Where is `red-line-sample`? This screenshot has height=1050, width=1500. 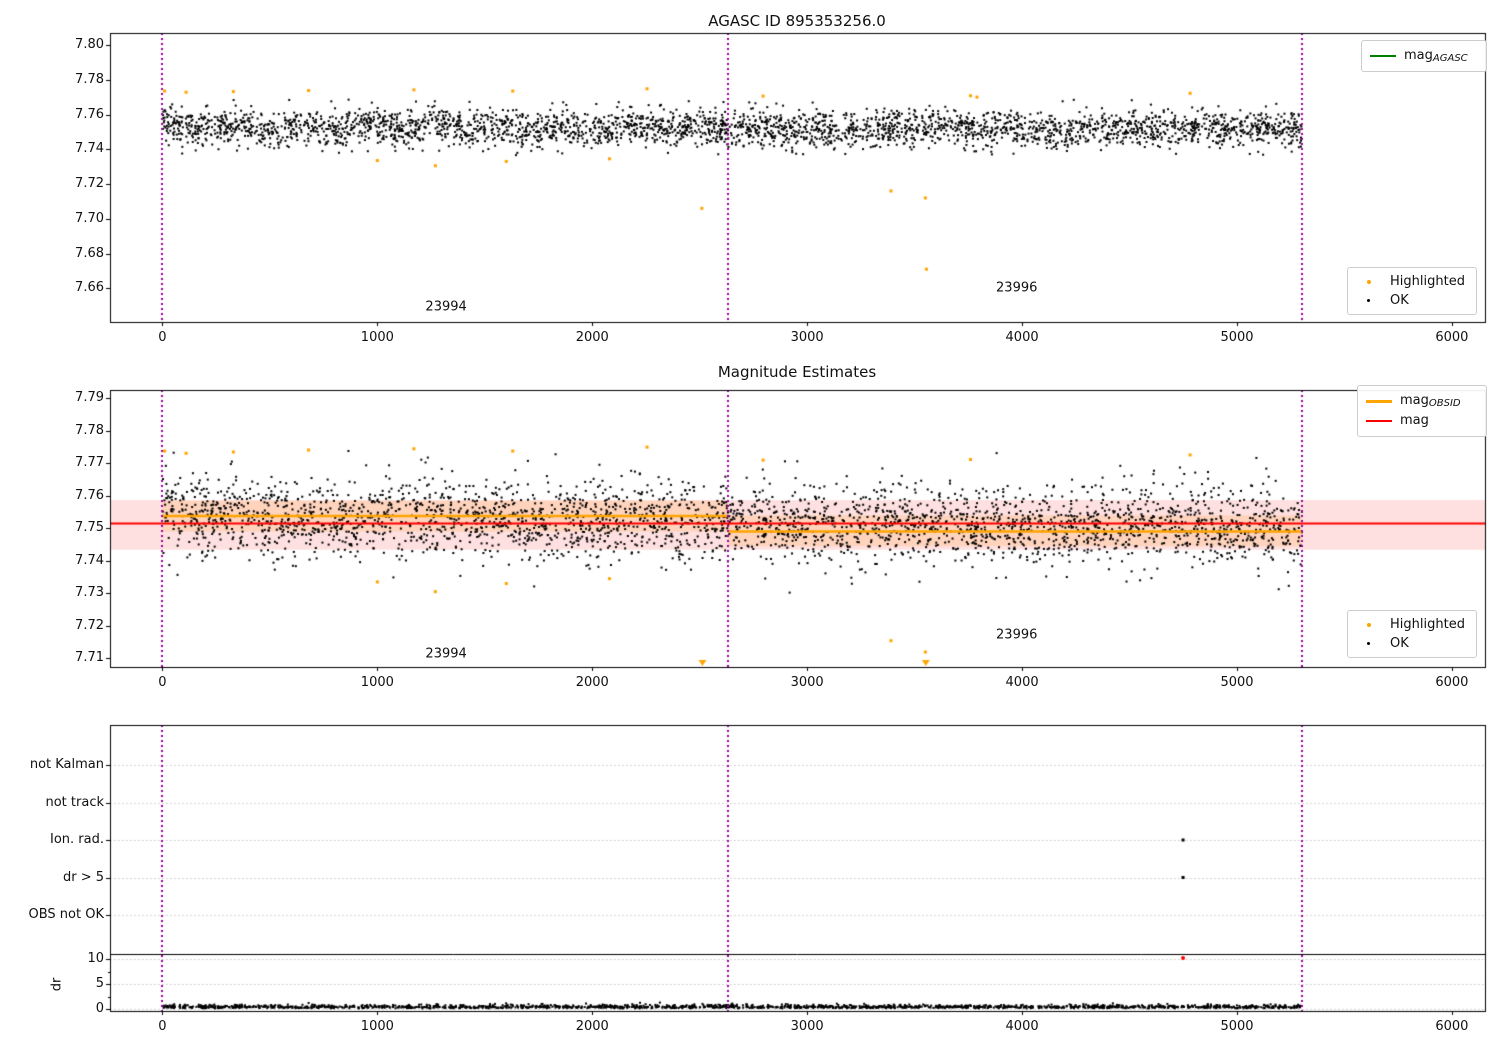
red-line-sample is located at coordinates (1379, 421).